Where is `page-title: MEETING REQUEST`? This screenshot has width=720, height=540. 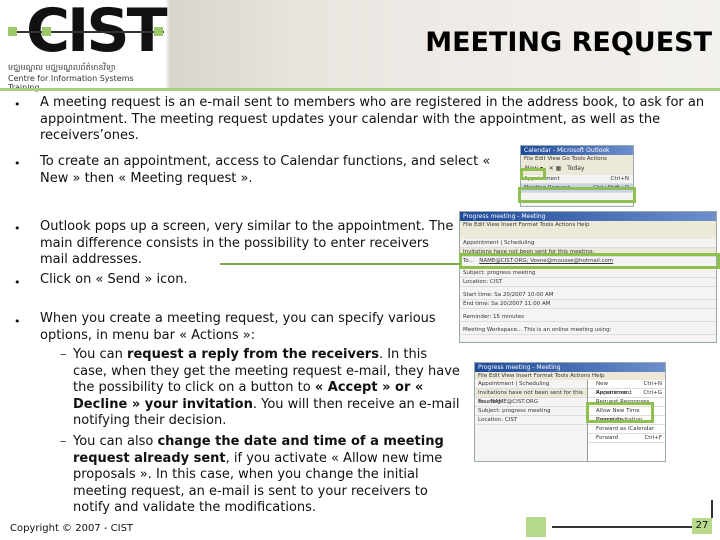 page-title: MEETING REQUEST is located at coordinates (568, 42).